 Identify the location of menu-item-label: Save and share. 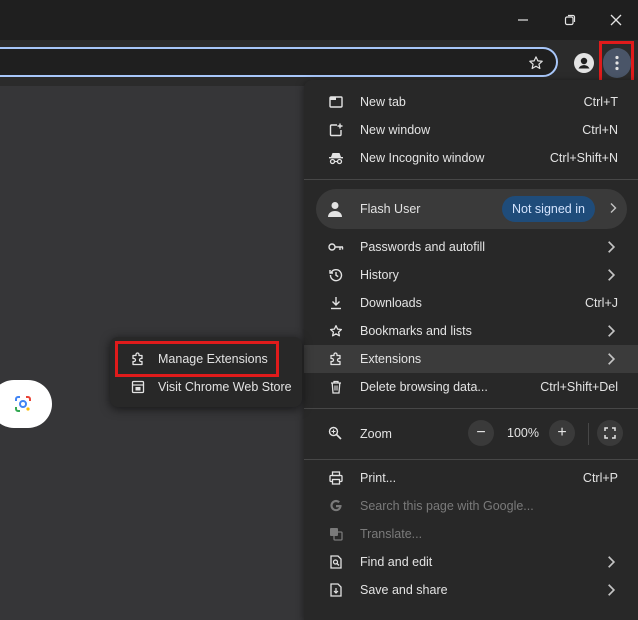
(404, 590).